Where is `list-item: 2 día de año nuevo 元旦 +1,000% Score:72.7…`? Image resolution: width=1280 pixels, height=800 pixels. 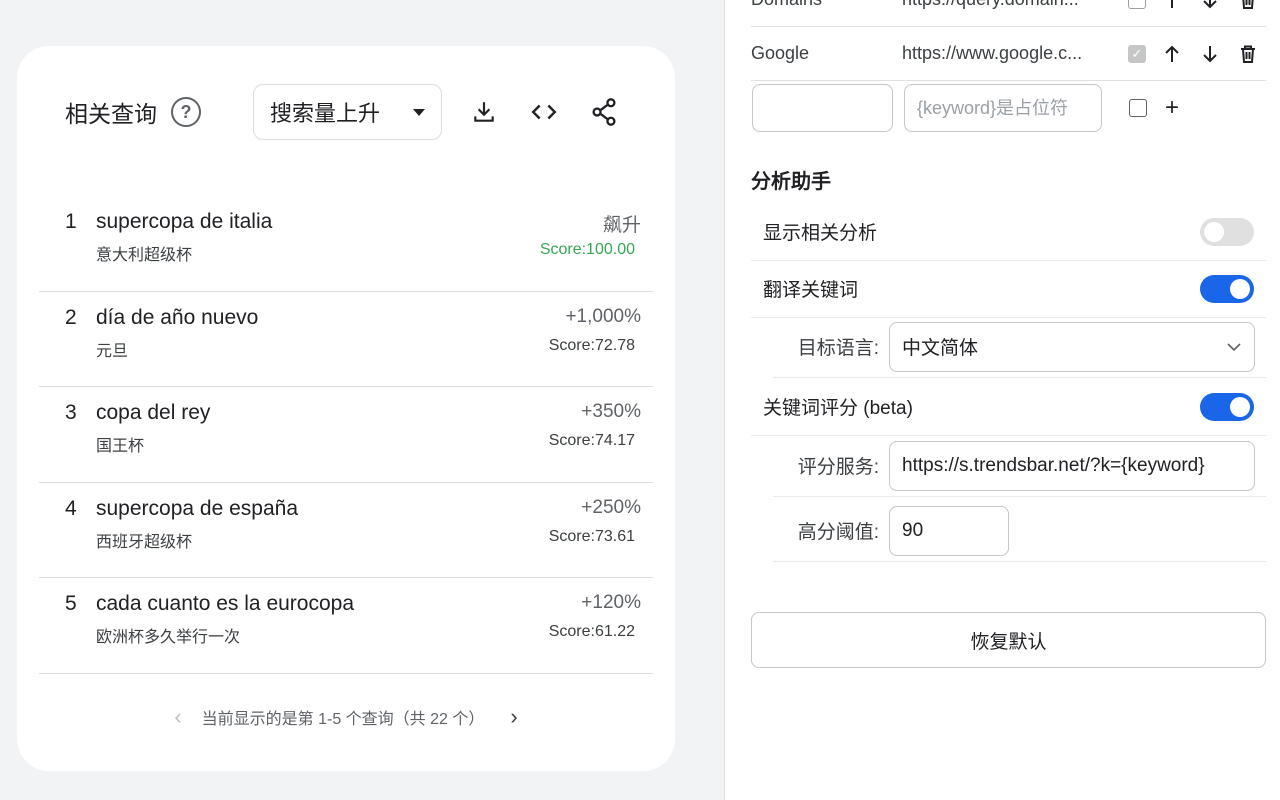
list-item: 2 día de año nuevo 元旦 +1,000% Score:72.7… is located at coordinates (346, 339).